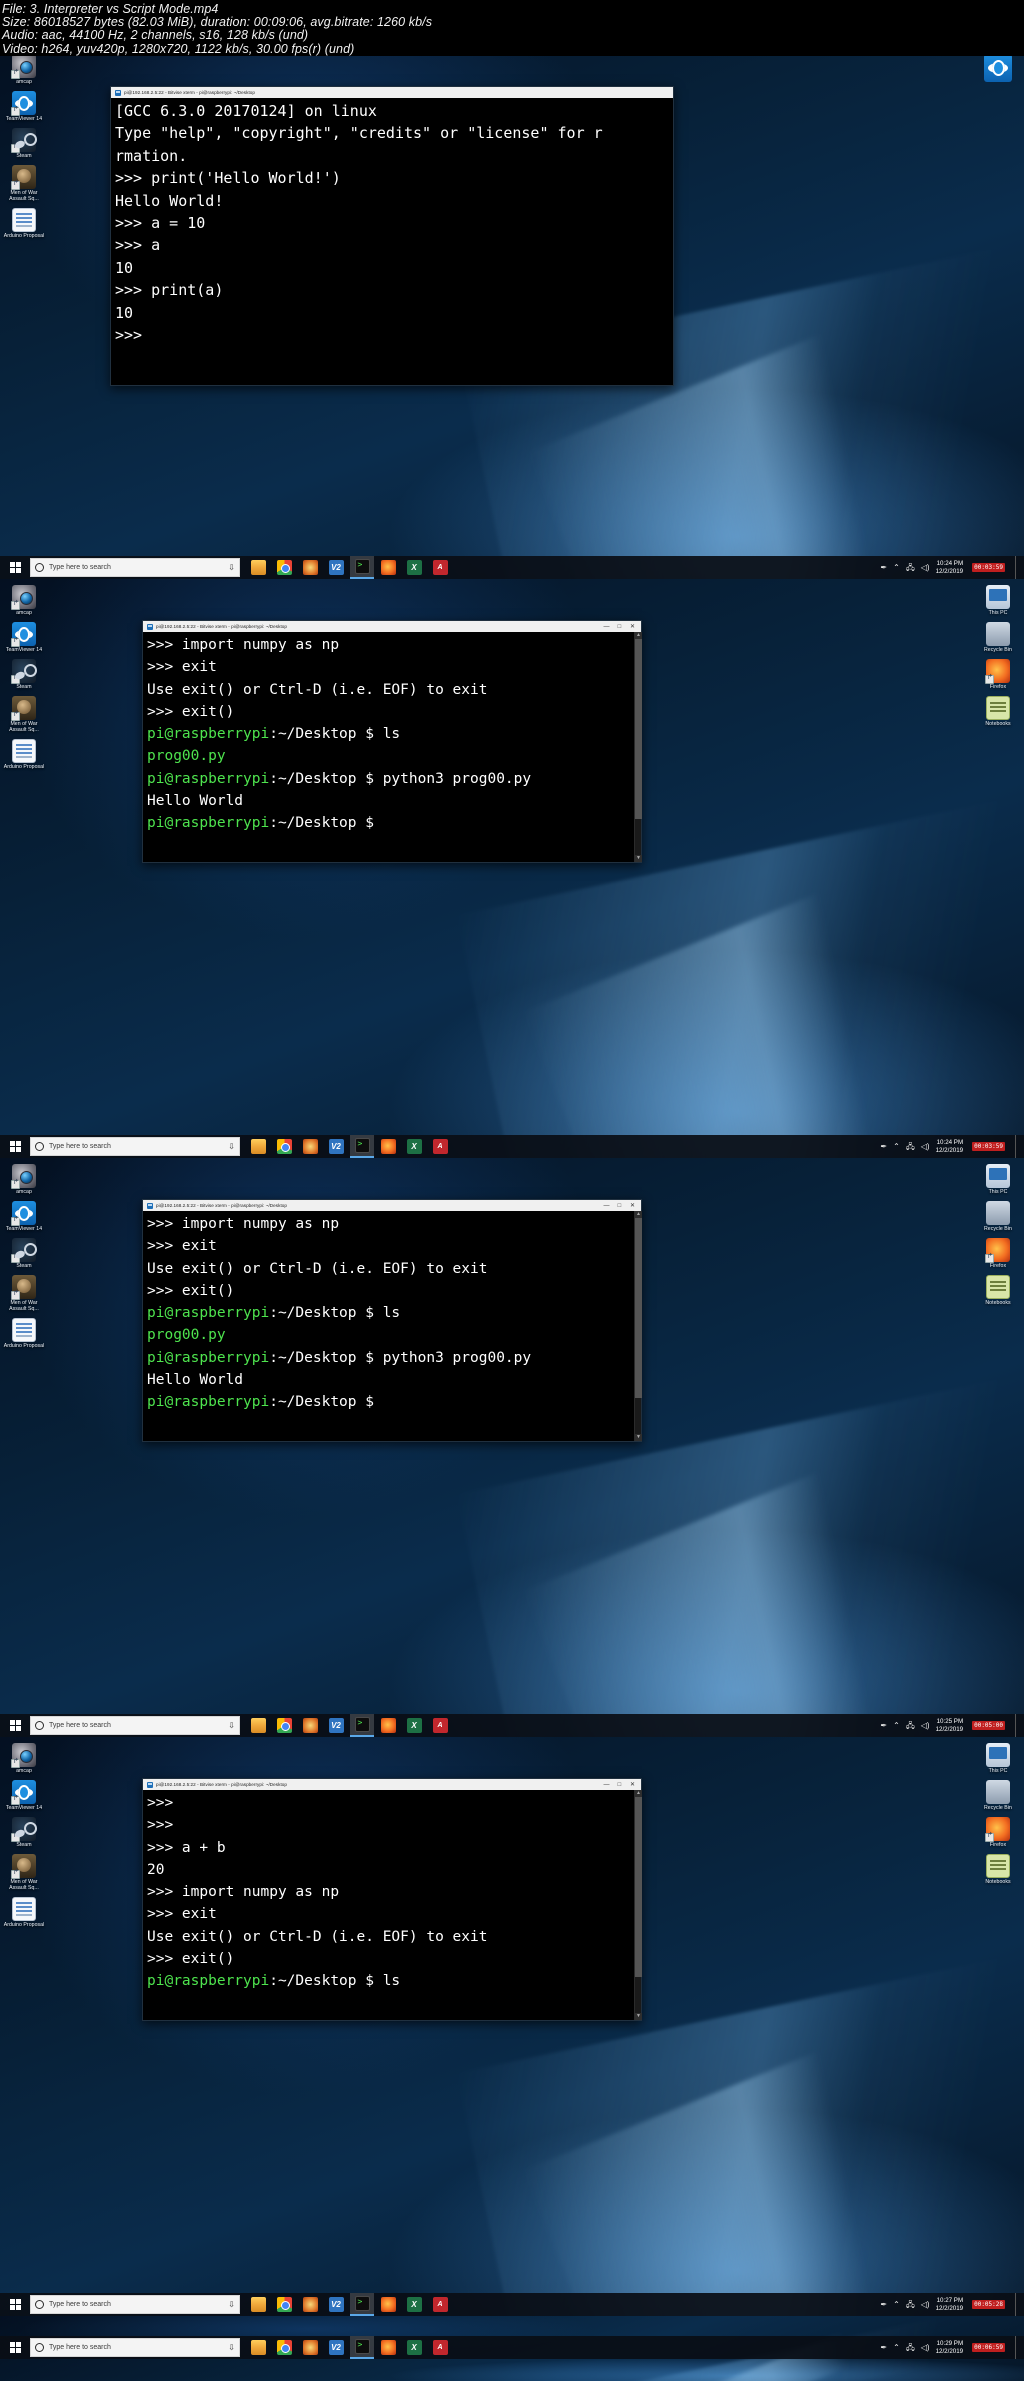 This screenshot has height=2381, width=1024. Describe the element at coordinates (950, 2304) in the screenshot. I see `taskbar-clock: 10:27 PM 12/2/2019` at that location.